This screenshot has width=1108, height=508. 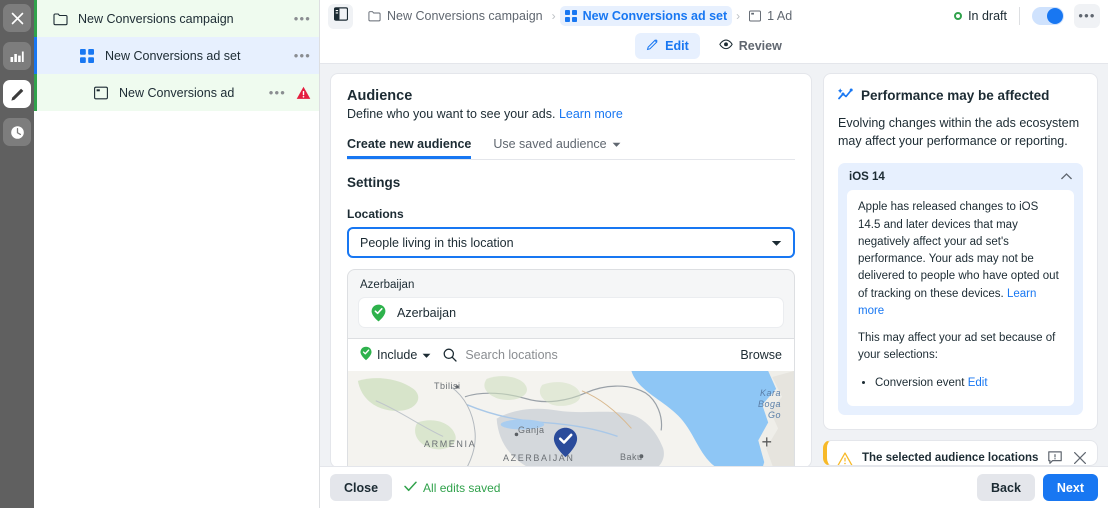 I want to click on edit-review-tabs: Edit Review, so click(x=714, y=45).